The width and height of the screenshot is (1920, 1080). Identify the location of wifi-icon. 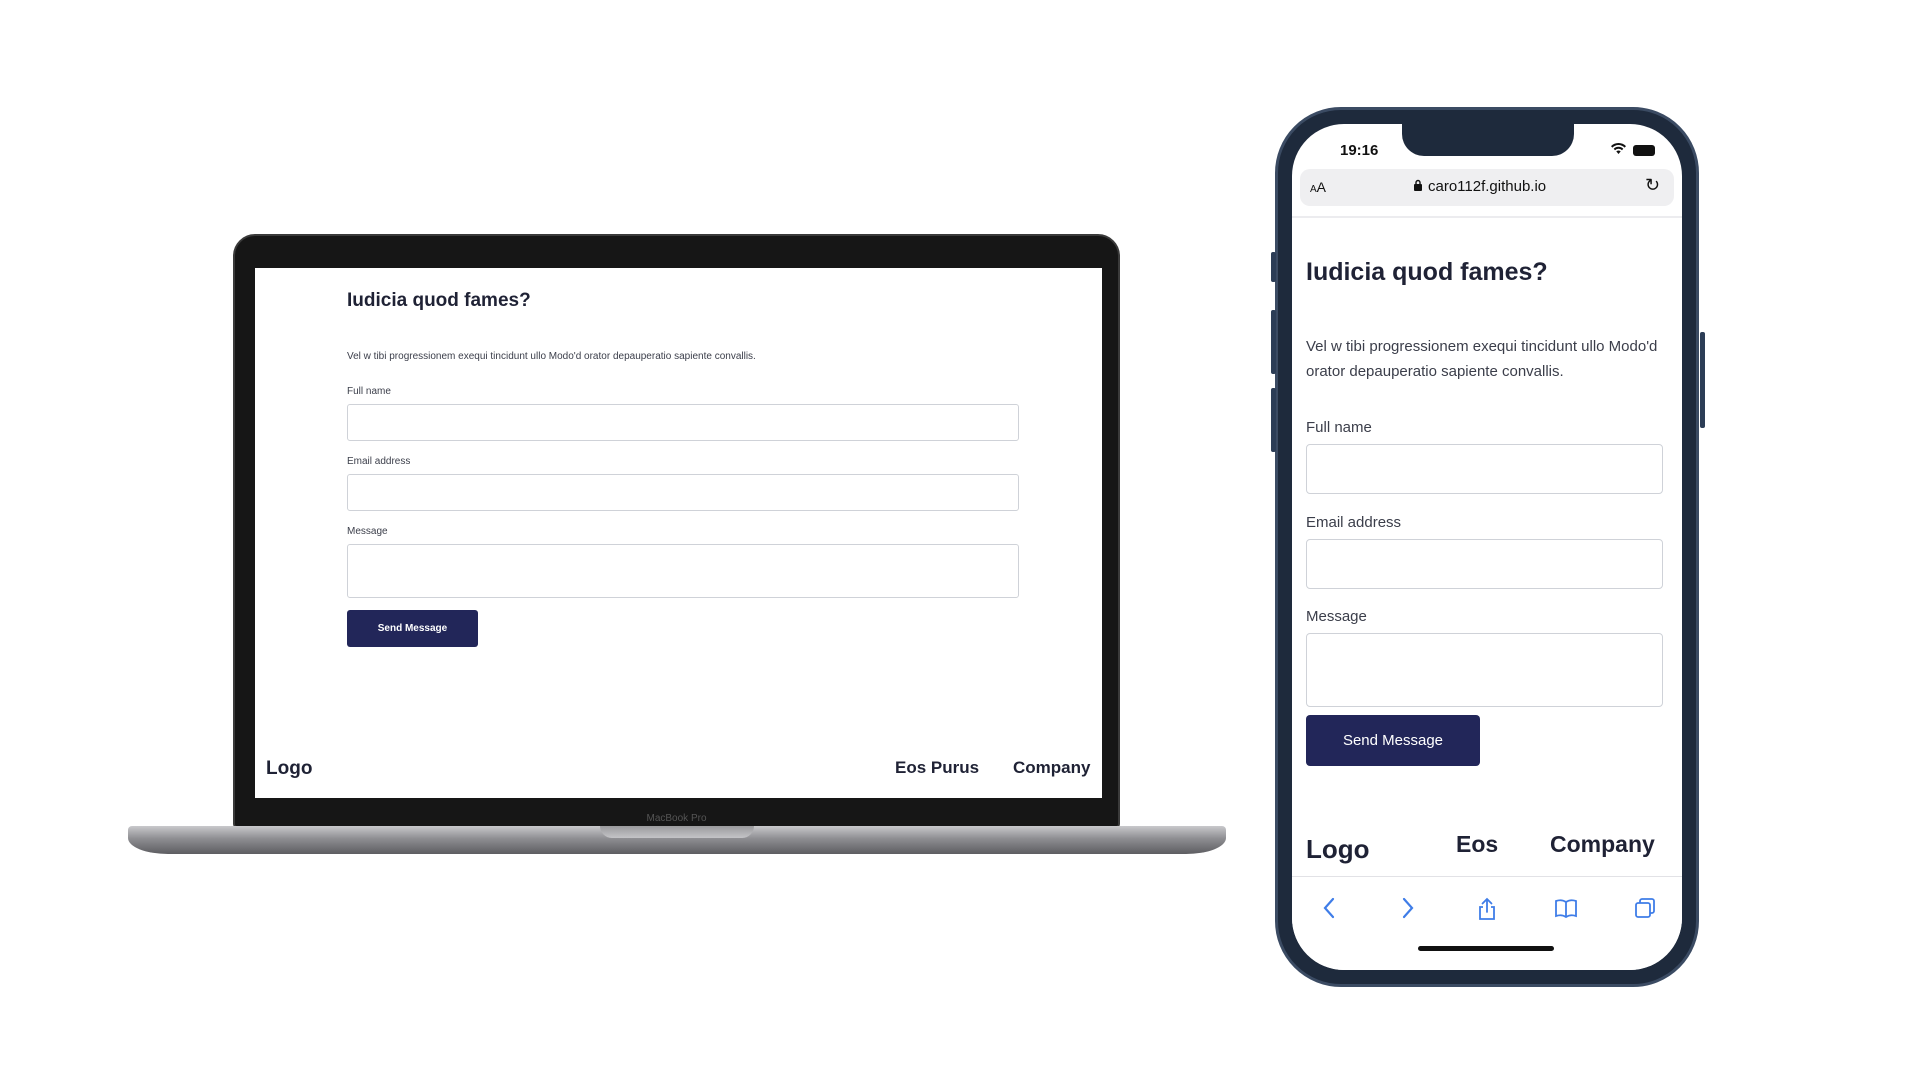
(1618, 150).